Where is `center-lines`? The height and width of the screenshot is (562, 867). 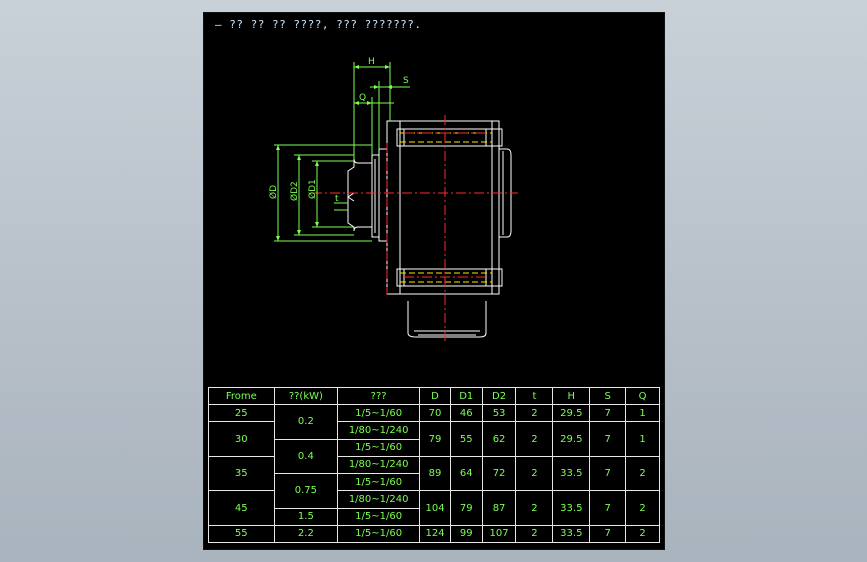 center-lines is located at coordinates (415, 229).